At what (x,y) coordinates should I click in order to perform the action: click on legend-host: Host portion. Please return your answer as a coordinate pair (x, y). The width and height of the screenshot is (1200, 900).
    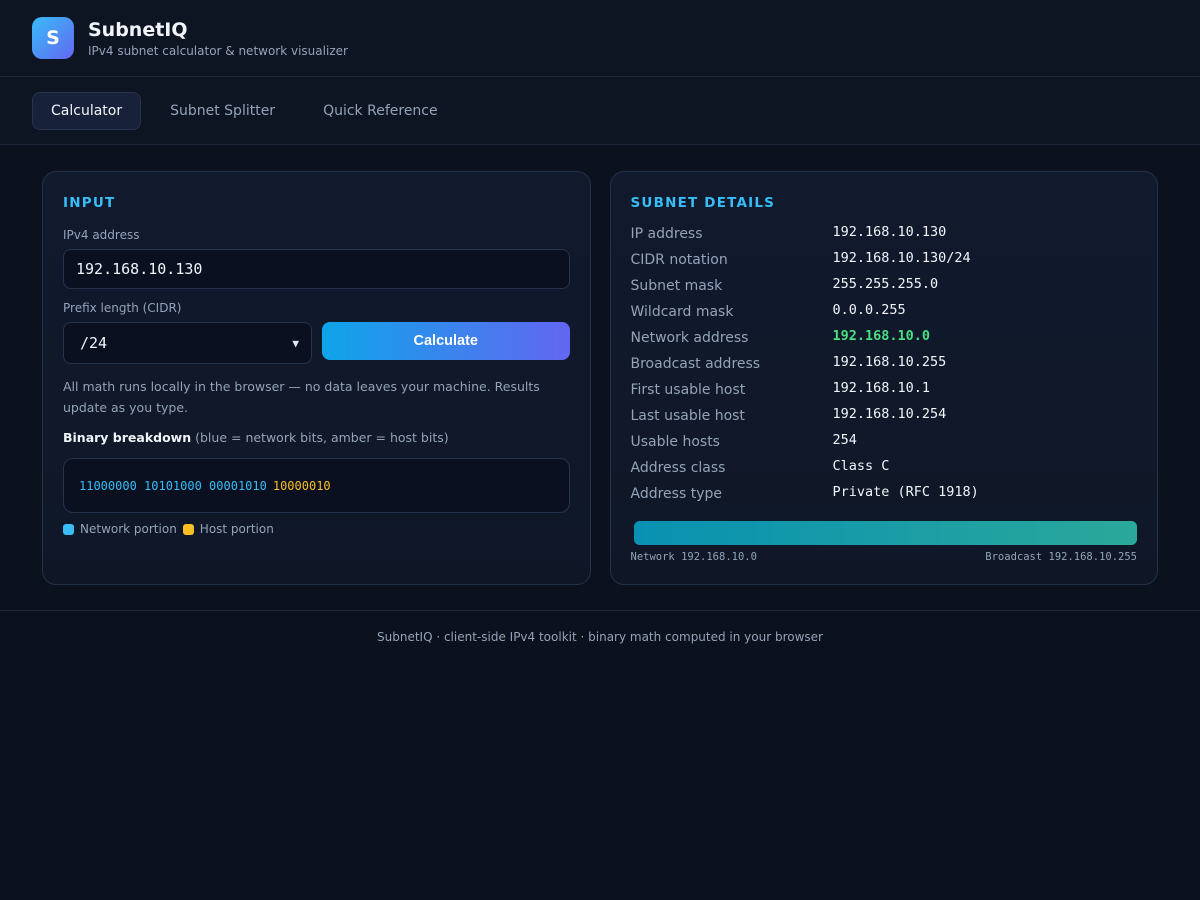
    Looking at the image, I should click on (228, 529).